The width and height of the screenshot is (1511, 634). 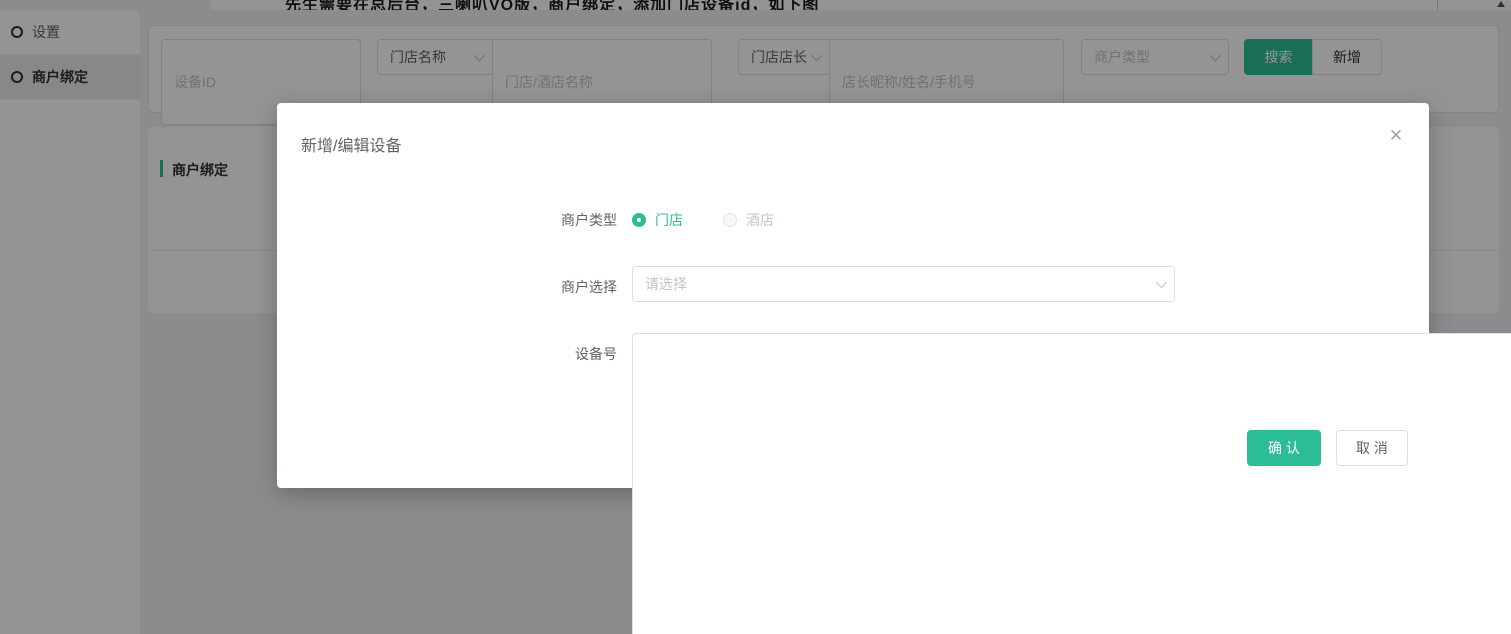 I want to click on merchant-type-radio-group: 门店 酒店, so click(x=903, y=220).